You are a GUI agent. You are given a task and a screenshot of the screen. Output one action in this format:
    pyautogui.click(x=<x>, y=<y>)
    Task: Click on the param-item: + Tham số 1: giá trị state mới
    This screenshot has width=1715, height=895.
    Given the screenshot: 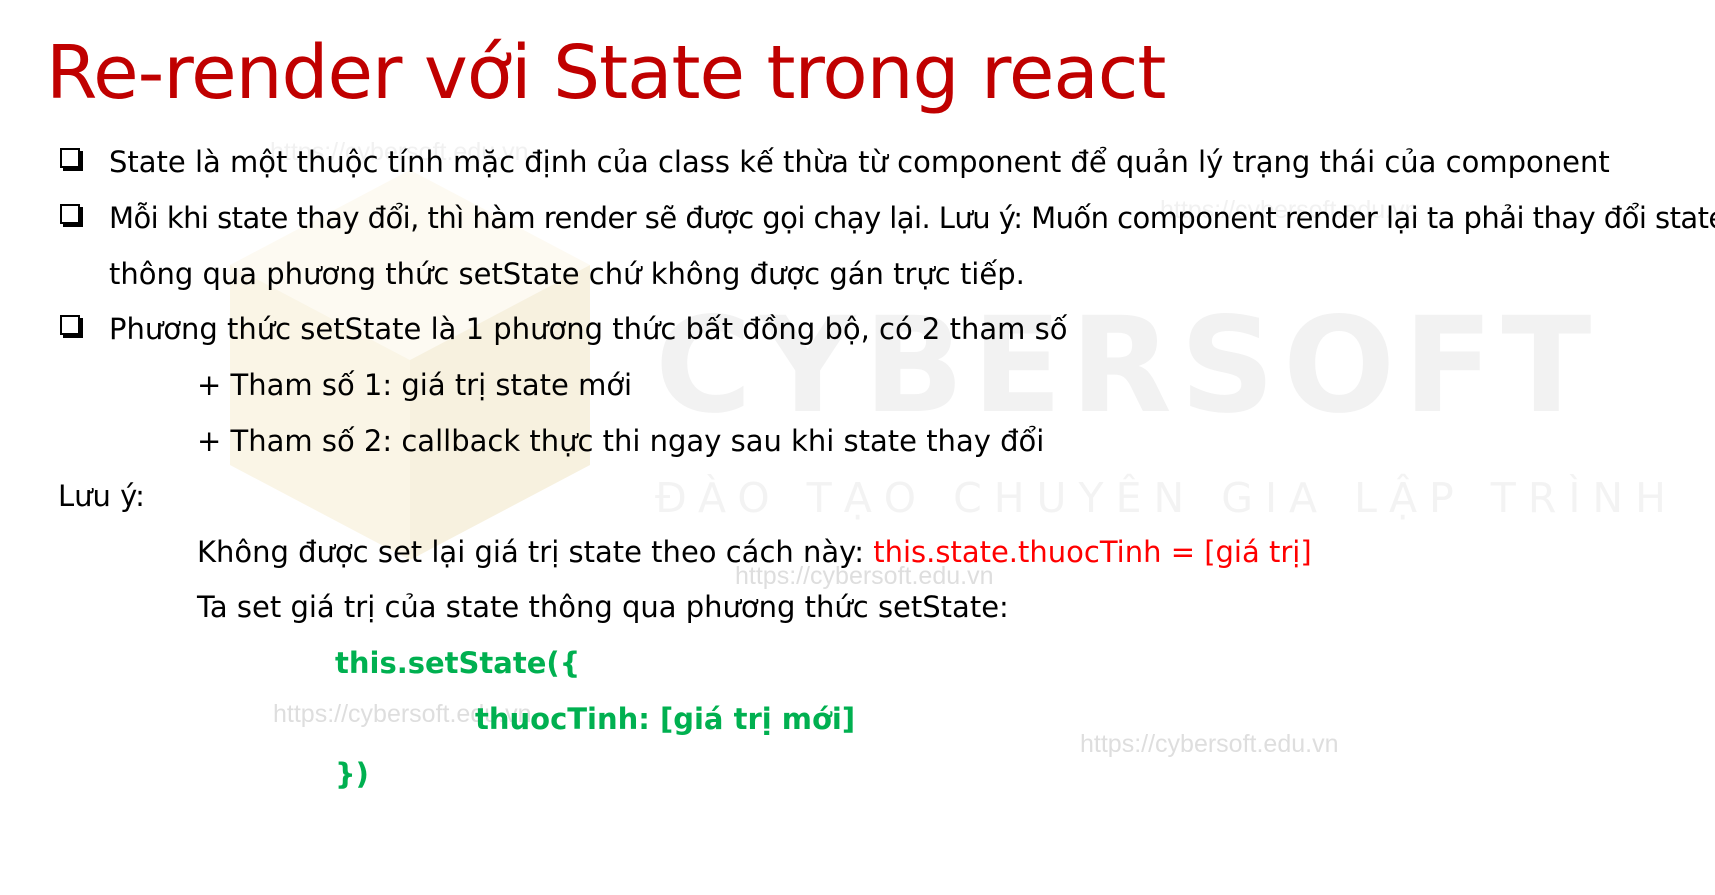 What is the action you would take?
    pyautogui.click(x=415, y=385)
    